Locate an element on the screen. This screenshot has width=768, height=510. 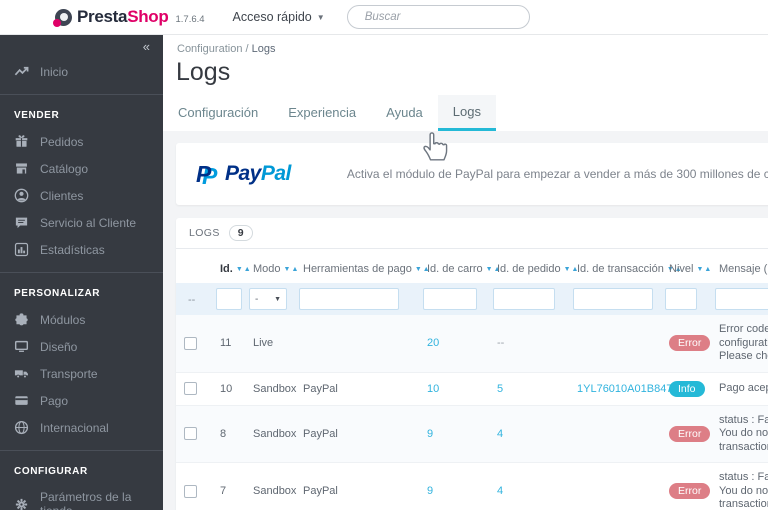
search-input is located at coordinates (441, 17).